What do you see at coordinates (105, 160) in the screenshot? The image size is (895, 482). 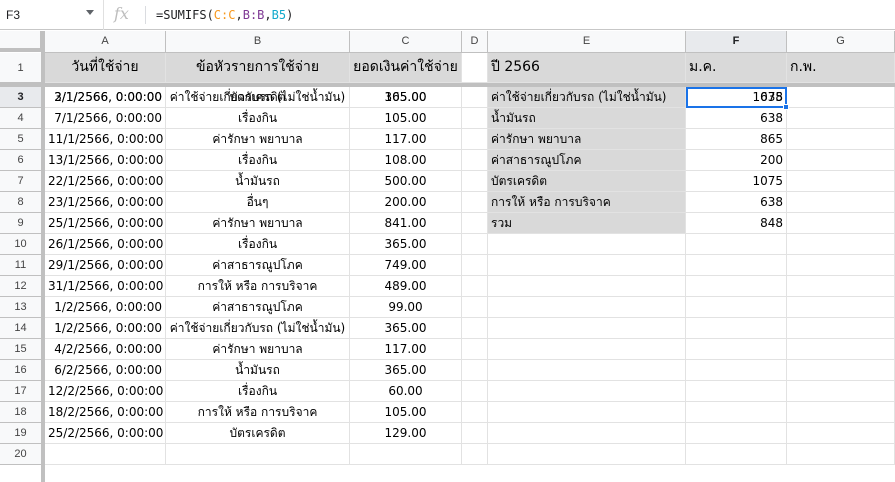 I see `cell-date: 13/1/2566, 0:00:00` at bounding box center [105, 160].